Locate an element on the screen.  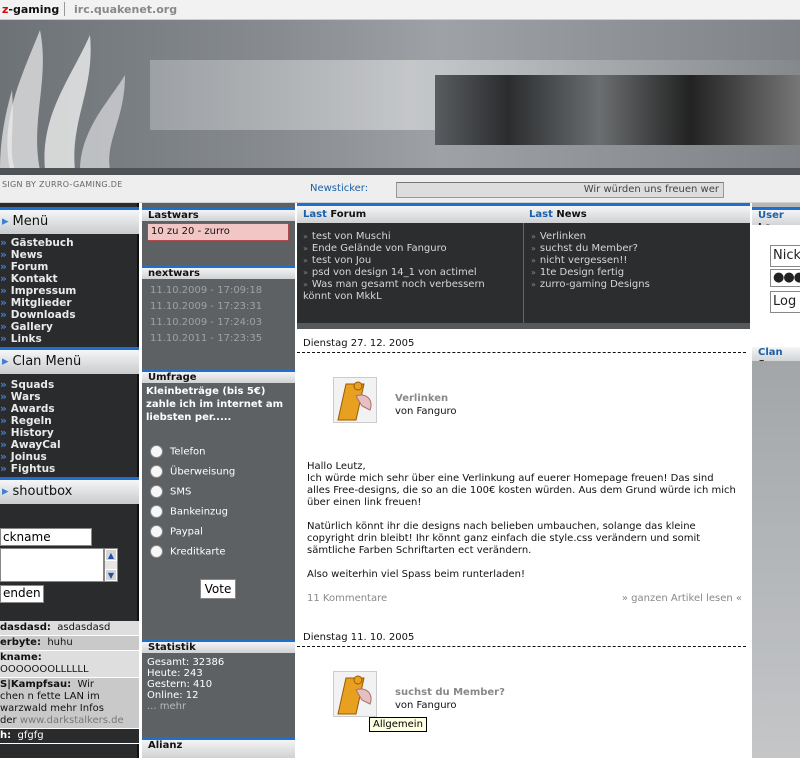
shout-nickname-input: ckname is located at coordinates (46, 537).